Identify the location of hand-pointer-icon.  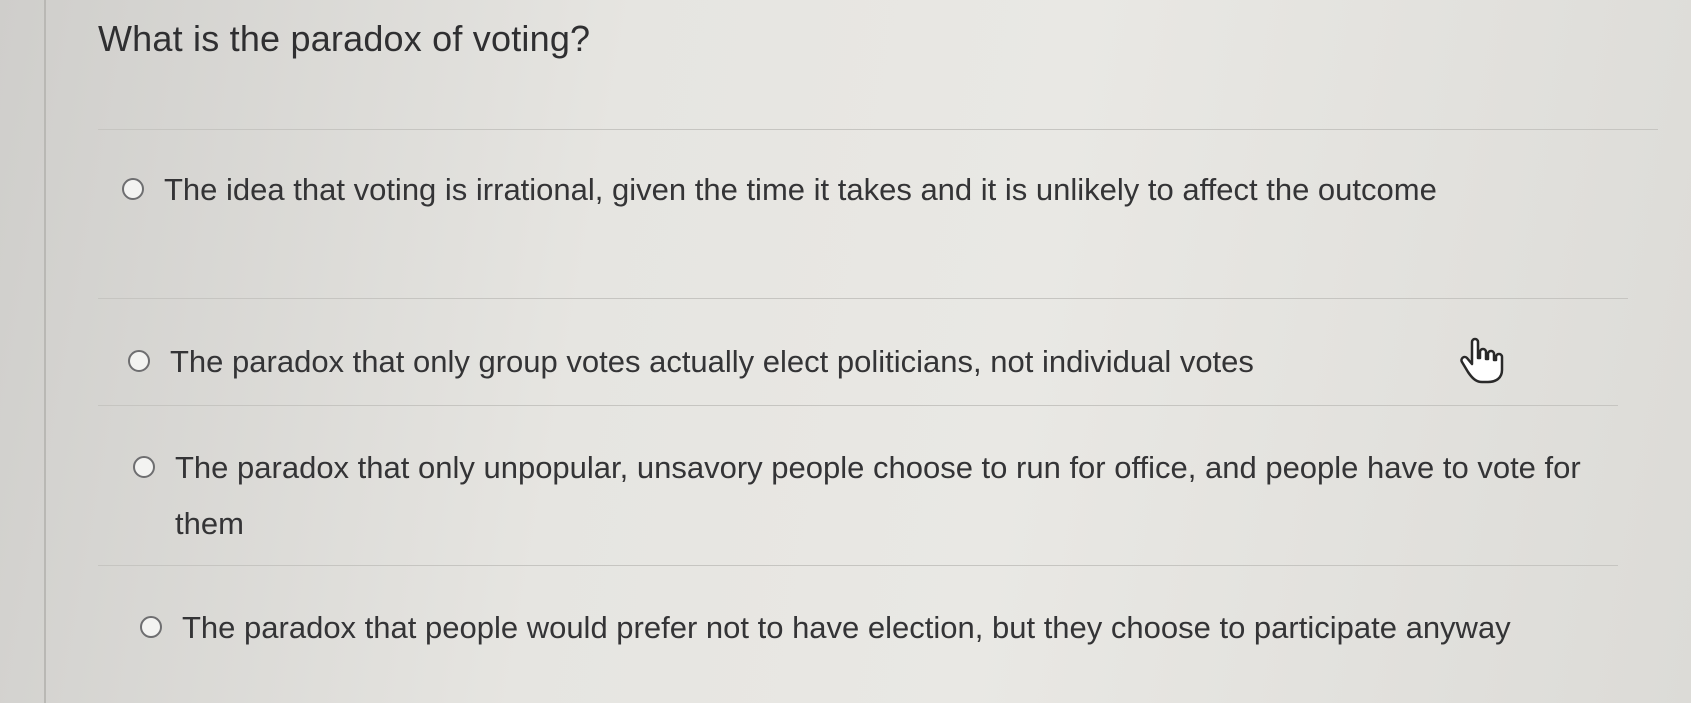
(1482, 360).